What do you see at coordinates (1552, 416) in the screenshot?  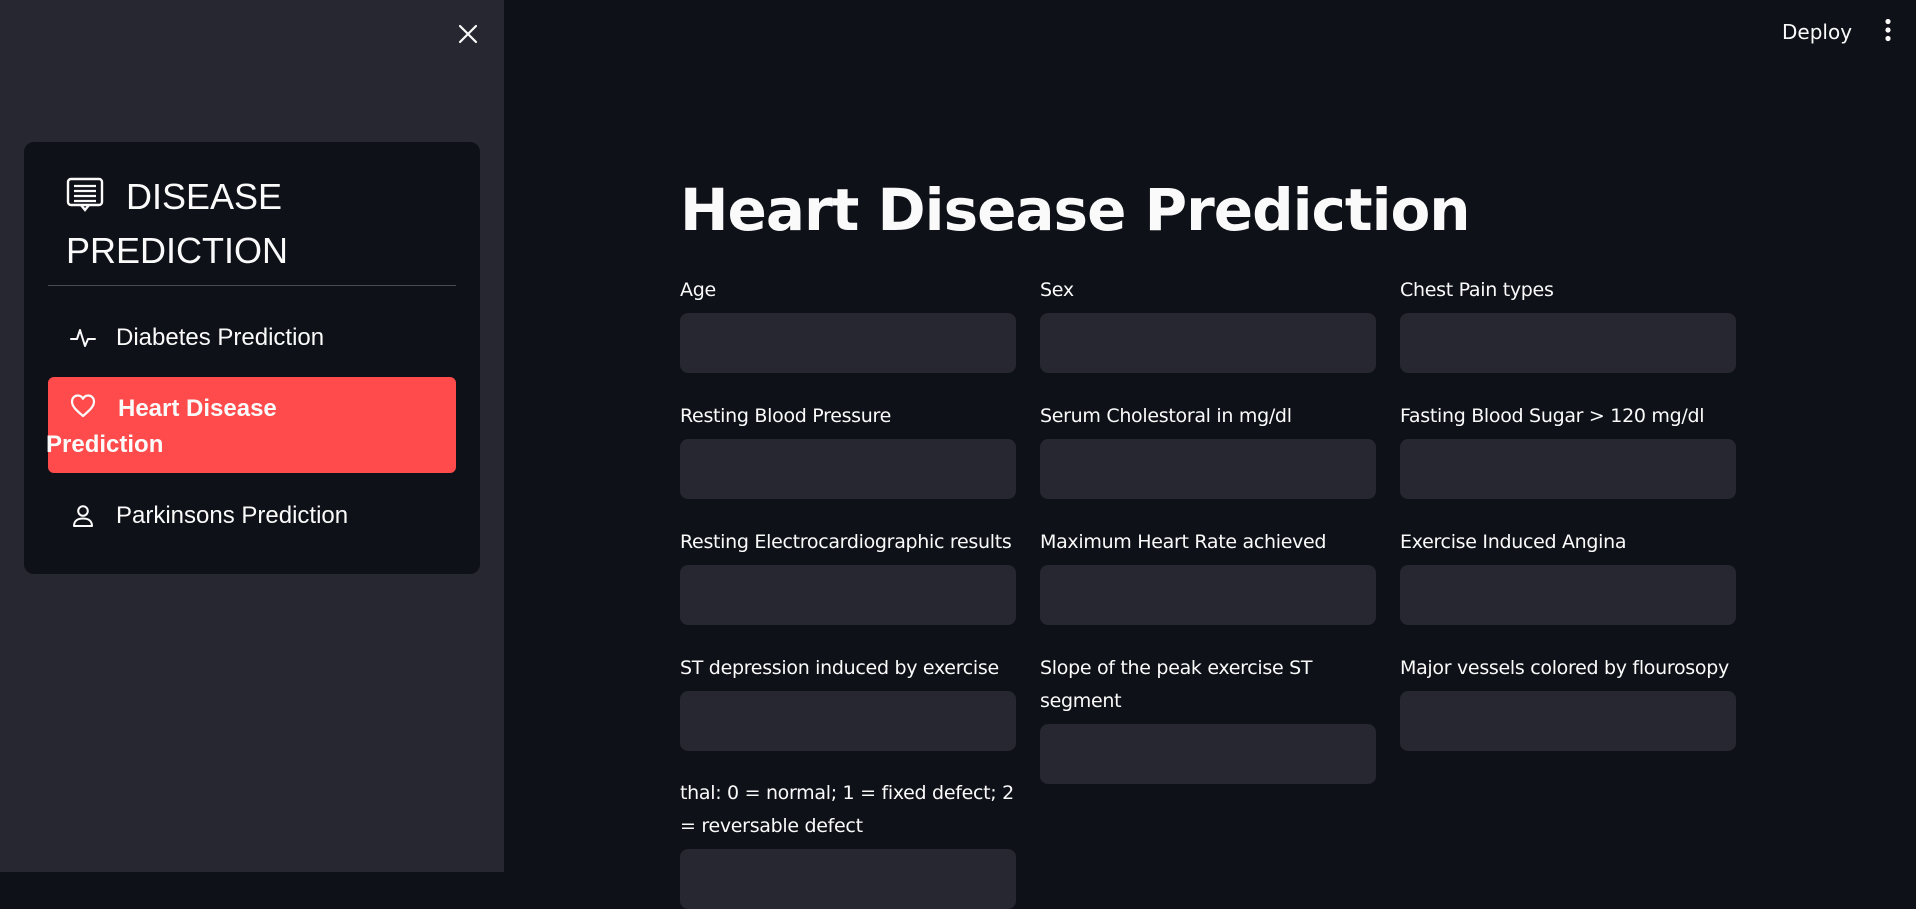 I see `field-label: Fasting Blood Sugar > 120 mg/dl` at bounding box center [1552, 416].